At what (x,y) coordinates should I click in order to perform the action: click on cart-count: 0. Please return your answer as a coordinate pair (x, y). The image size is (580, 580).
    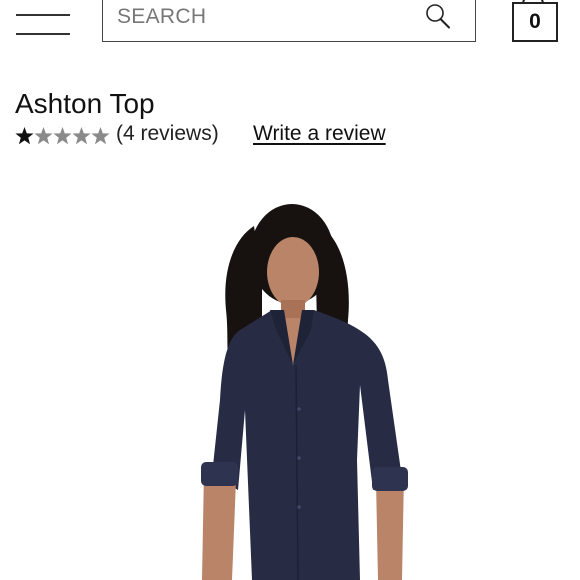
    Looking at the image, I should click on (535, 21).